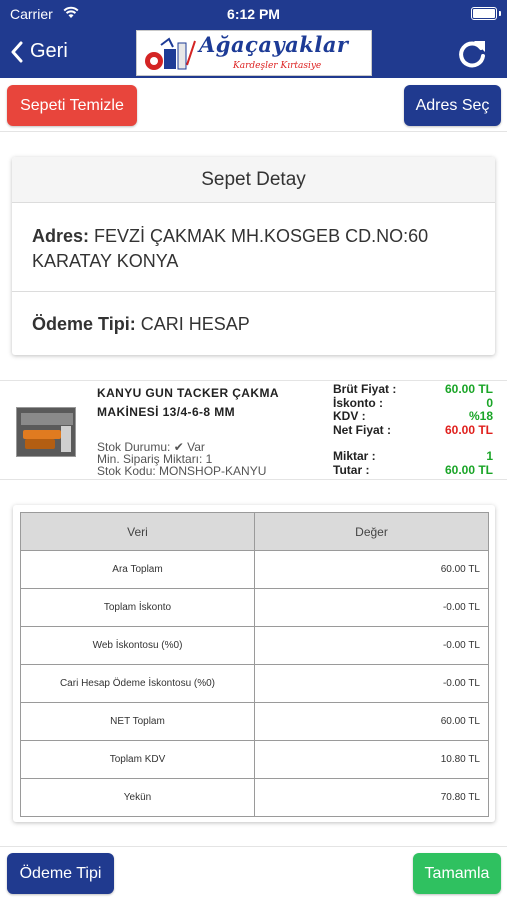 The image size is (507, 900). What do you see at coordinates (49, 51) in the screenshot?
I see `back-label: Geri` at bounding box center [49, 51].